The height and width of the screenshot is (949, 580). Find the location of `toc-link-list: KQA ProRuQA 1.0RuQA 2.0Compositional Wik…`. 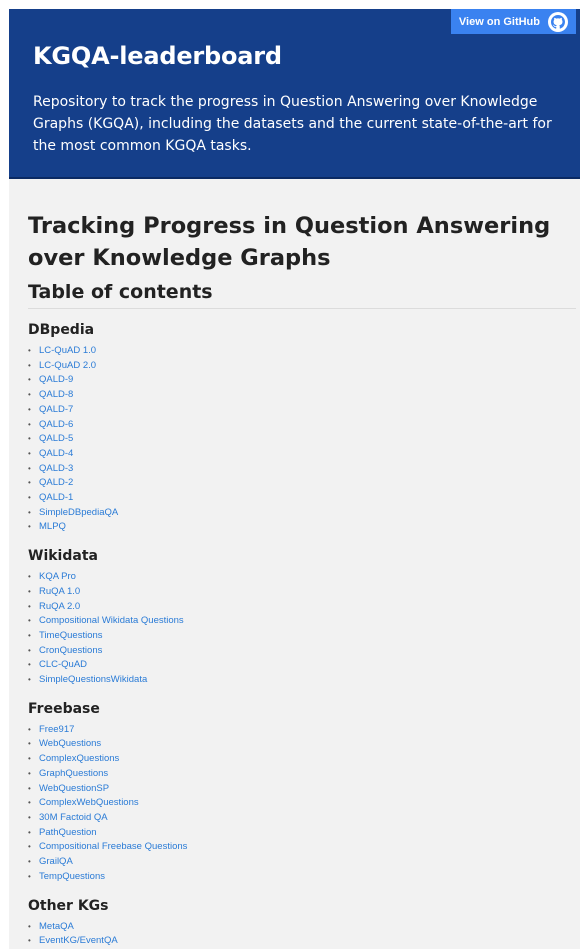

toc-link-list: KQA ProRuQA 1.0RuQA 2.0Compositional Wik… is located at coordinates (302, 629).